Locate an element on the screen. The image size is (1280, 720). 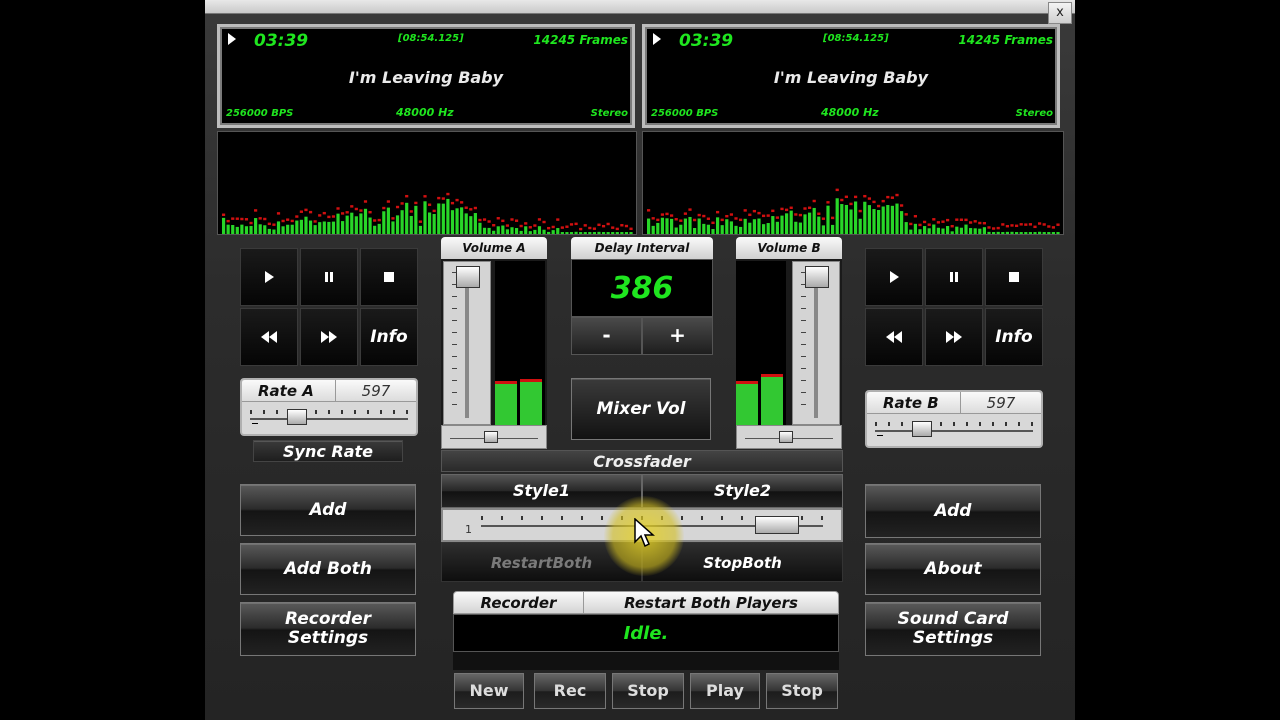
sound-card-line2: Settings is located at coordinates (953, 638).